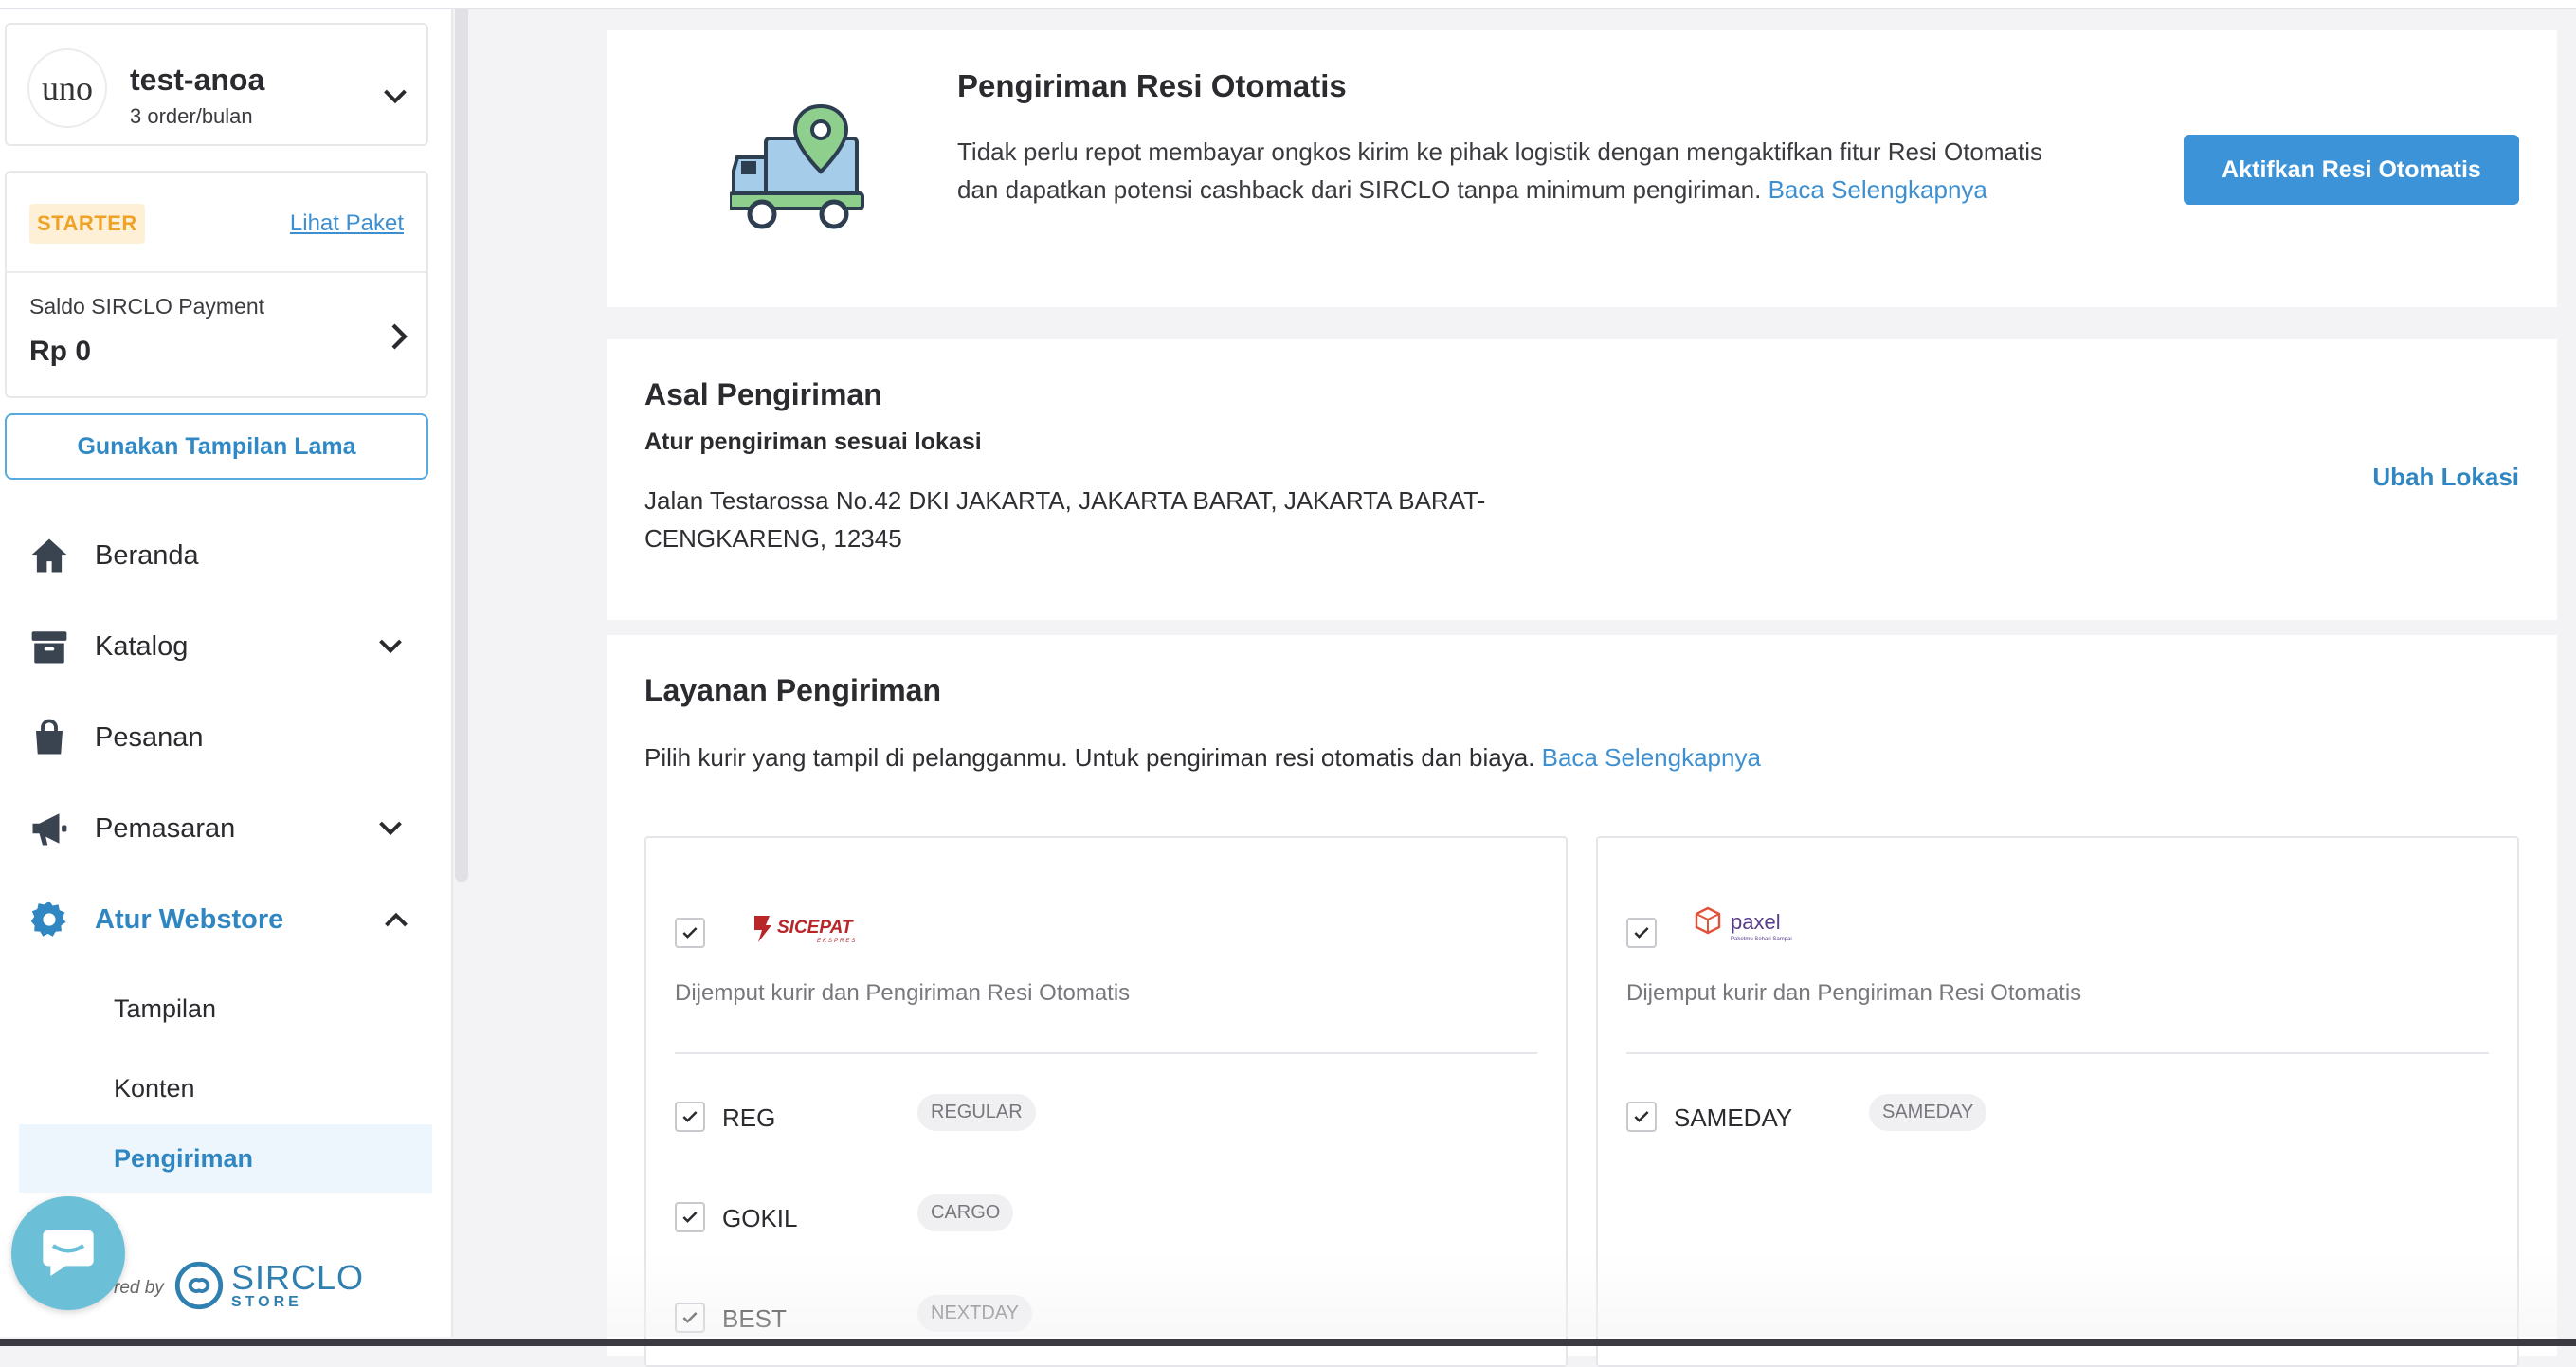 Image resolution: width=2576 pixels, height=1367 pixels. What do you see at coordinates (1288, 5) in the screenshot?
I see `top-border` at bounding box center [1288, 5].